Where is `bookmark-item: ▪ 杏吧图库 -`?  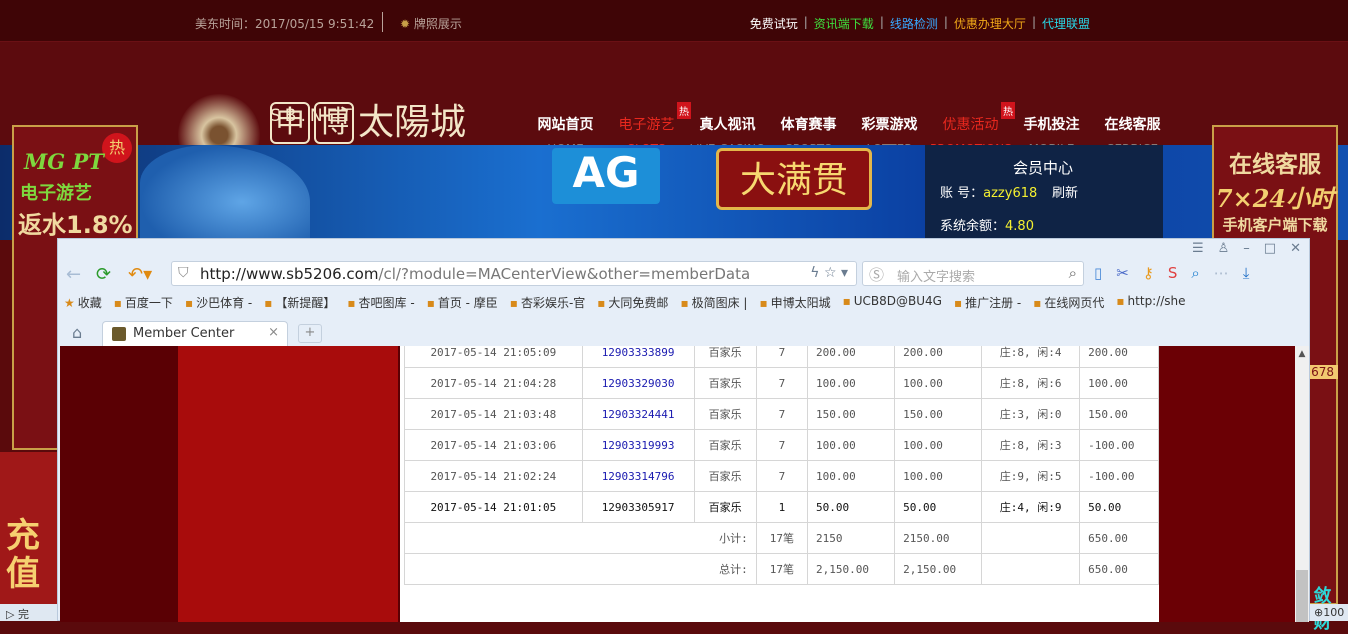
bookmark-item: ▪ 杏吧图库 - is located at coordinates (380, 302).